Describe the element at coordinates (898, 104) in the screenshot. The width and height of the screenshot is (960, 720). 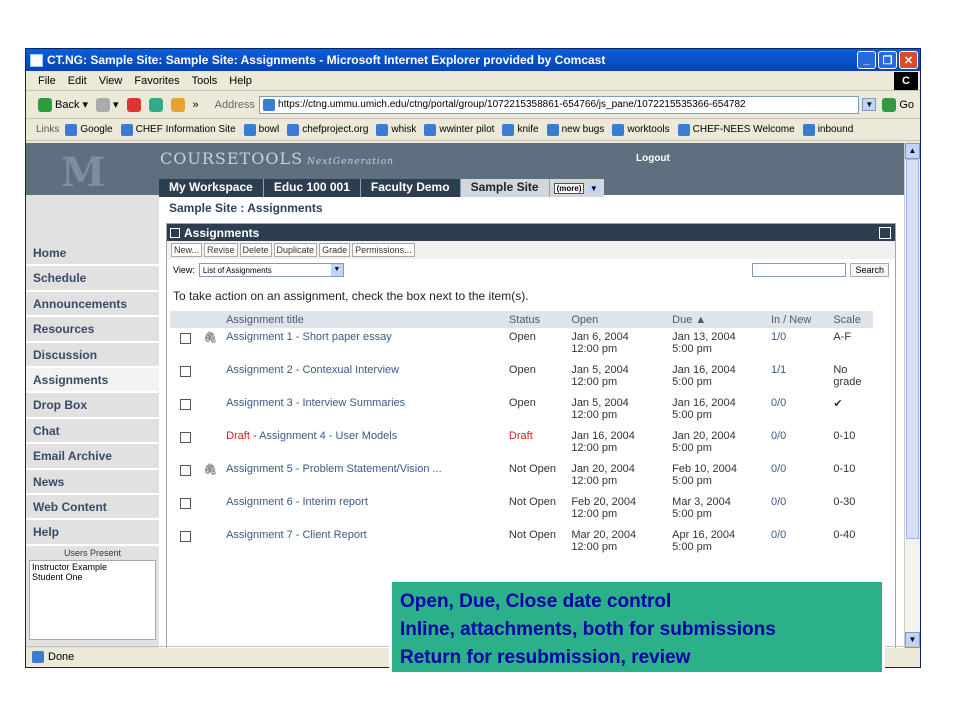
I see `go-button: Go` at that location.